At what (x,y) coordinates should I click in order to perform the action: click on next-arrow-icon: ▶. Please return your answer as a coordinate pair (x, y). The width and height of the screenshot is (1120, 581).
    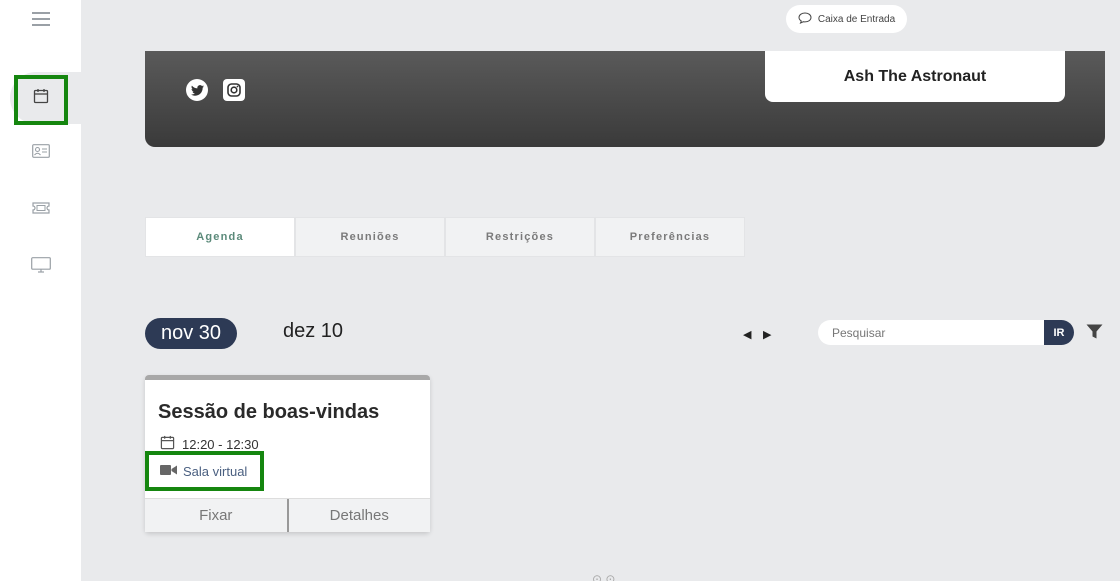
    Looking at the image, I should click on (767, 334).